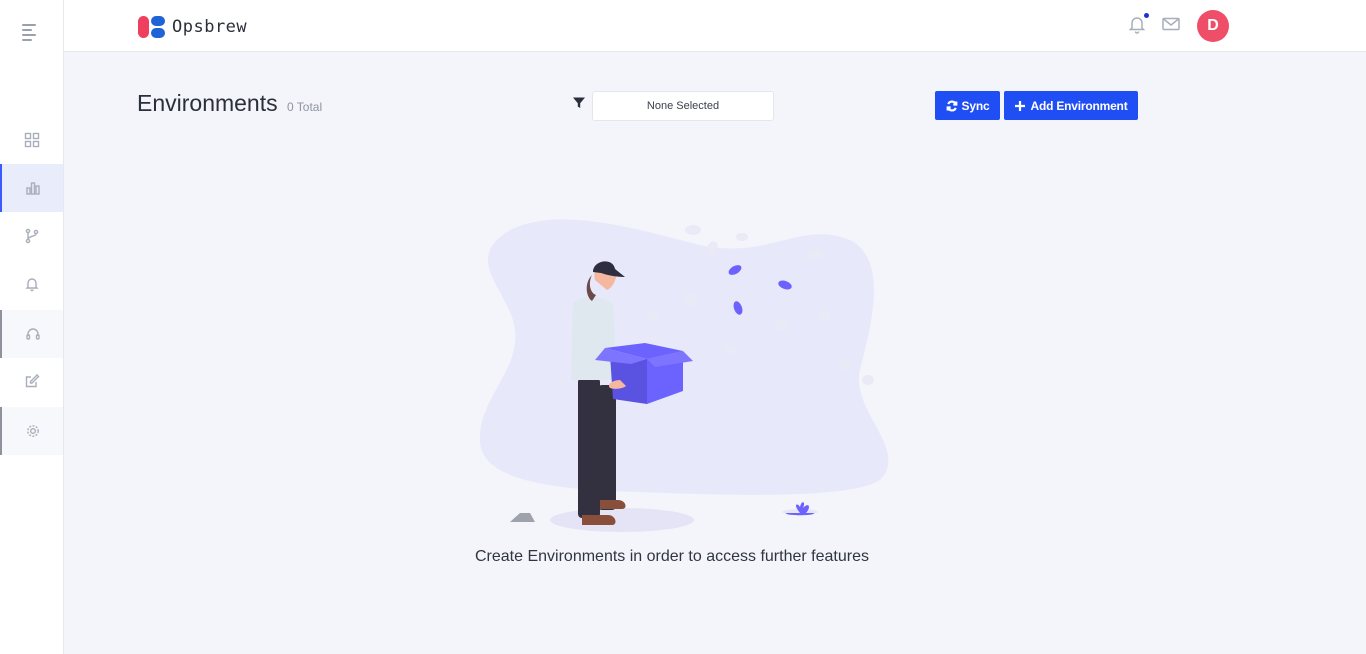  What do you see at coordinates (1079, 105) in the screenshot?
I see `add-environment-label: Add Environment` at bounding box center [1079, 105].